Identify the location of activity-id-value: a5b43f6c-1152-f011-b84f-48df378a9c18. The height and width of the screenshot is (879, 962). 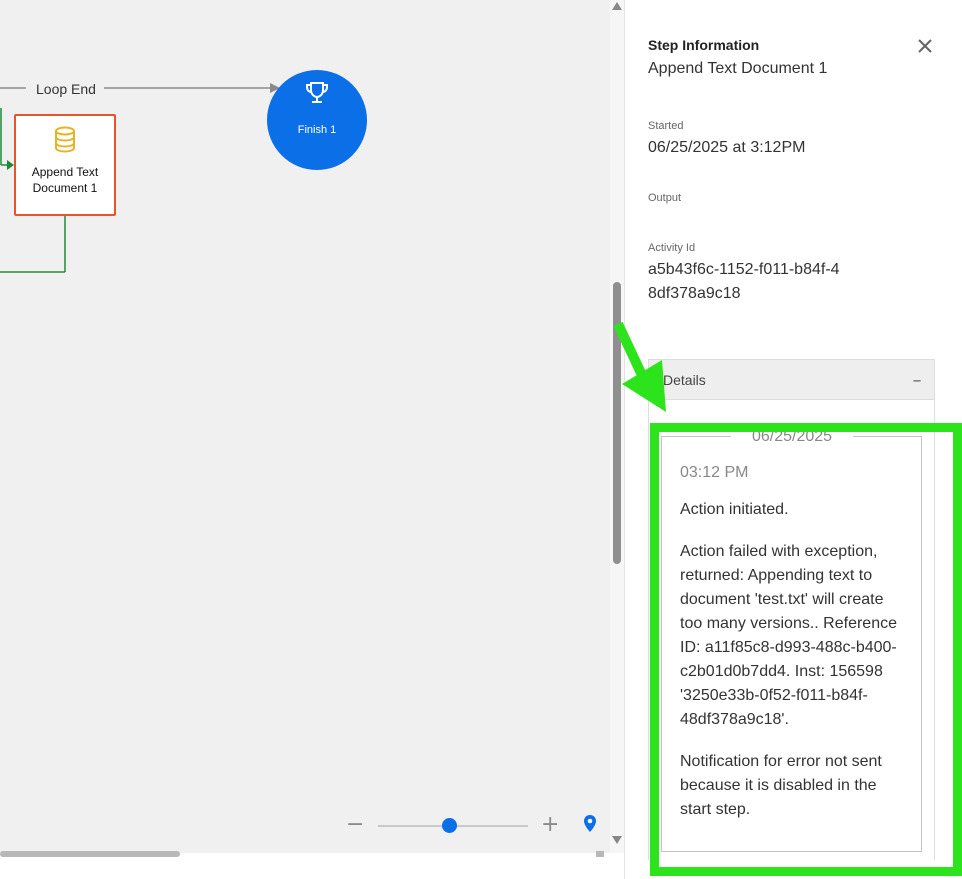
(744, 281).